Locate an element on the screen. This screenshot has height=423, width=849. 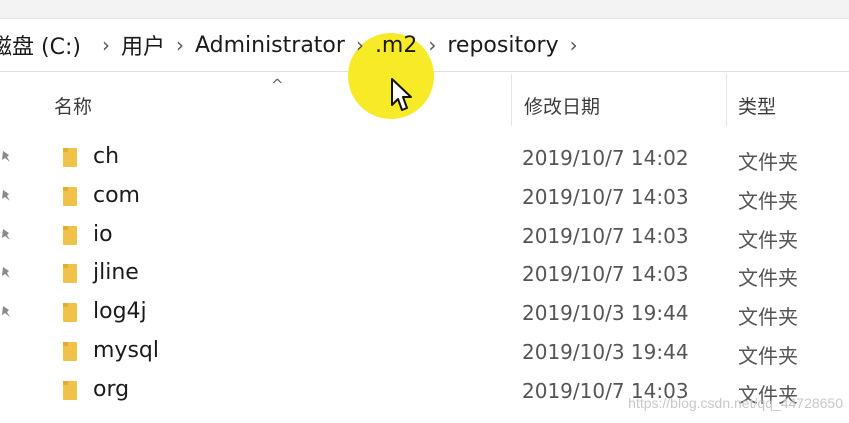
list-item: ch 2019/10/7 14:02 文件夹 is located at coordinates (424, 157).